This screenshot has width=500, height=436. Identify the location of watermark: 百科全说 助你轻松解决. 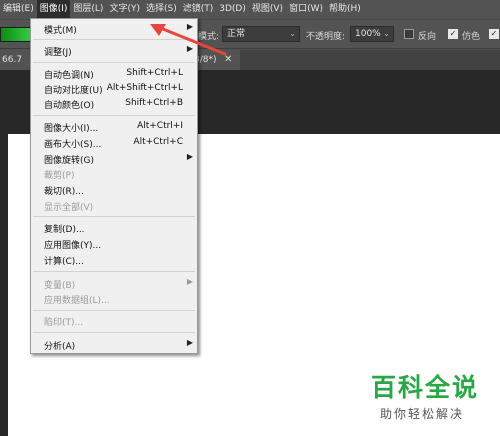
(431, 398).